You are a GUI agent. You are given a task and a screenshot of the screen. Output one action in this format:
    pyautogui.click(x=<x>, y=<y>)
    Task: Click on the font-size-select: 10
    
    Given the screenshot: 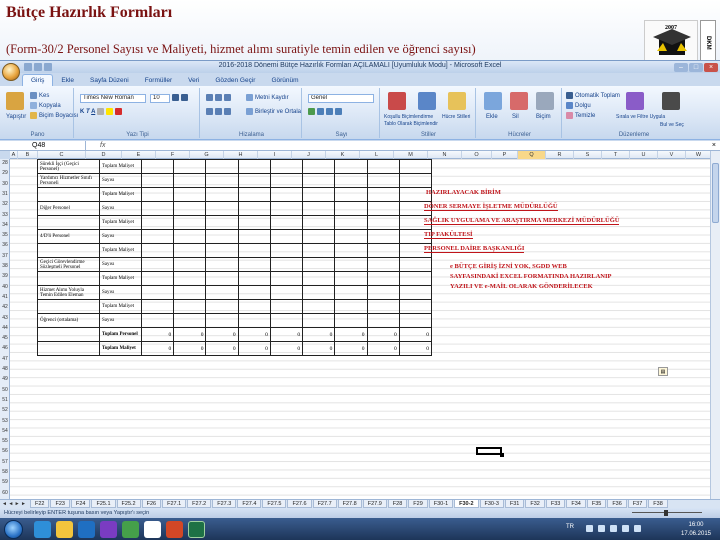 What is the action you would take?
    pyautogui.click(x=160, y=98)
    